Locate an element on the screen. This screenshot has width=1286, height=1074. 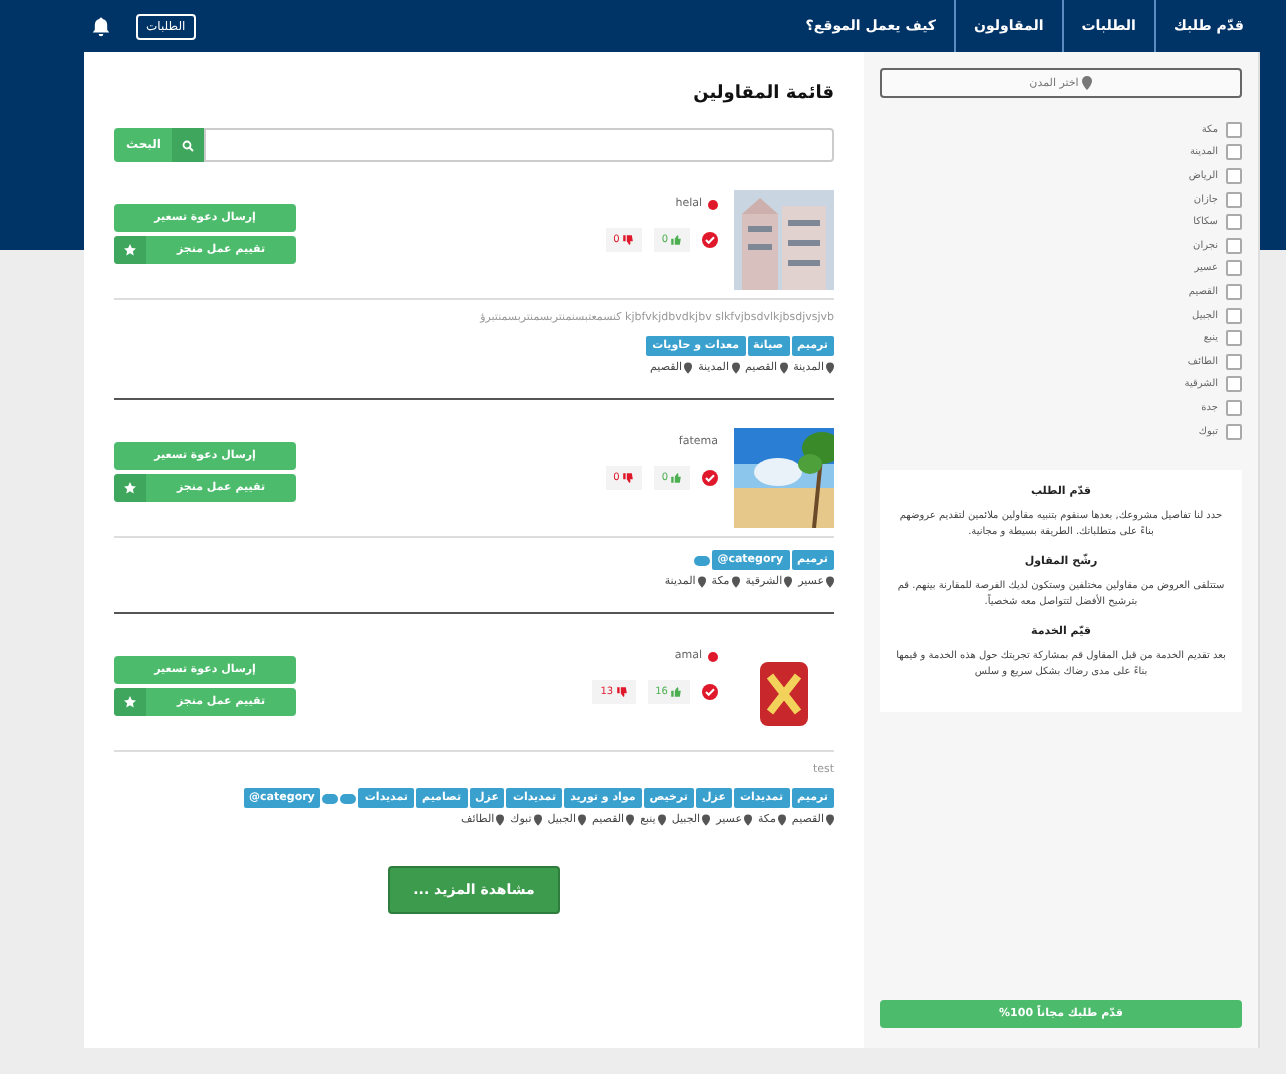
search-field is located at coordinates (519, 145).